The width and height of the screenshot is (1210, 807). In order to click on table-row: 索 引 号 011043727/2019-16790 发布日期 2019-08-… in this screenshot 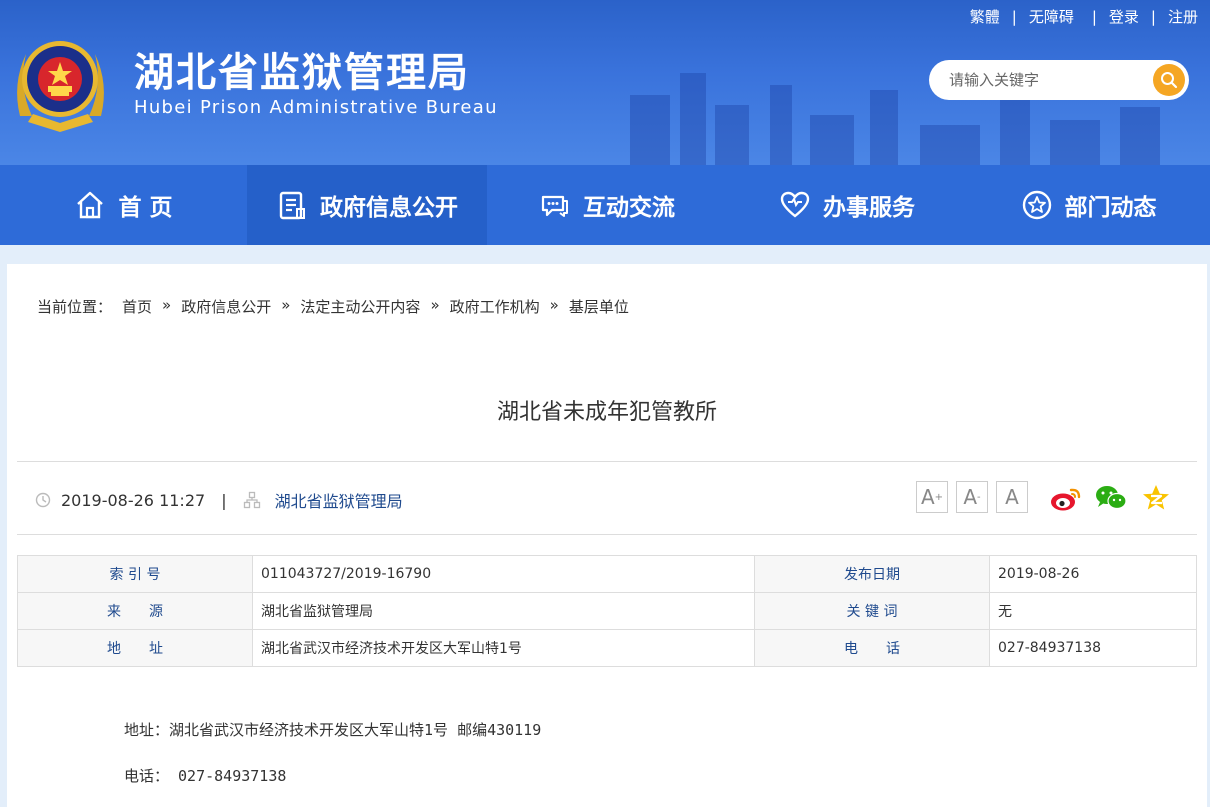, I will do `click(607, 574)`.